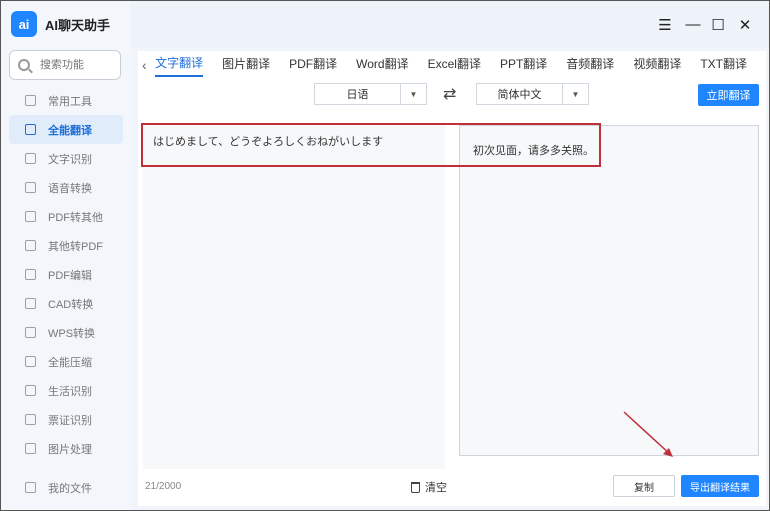 This screenshot has width=770, height=511. What do you see at coordinates (30, 274) in the screenshot?
I see `pdf-edit-icon` at bounding box center [30, 274].